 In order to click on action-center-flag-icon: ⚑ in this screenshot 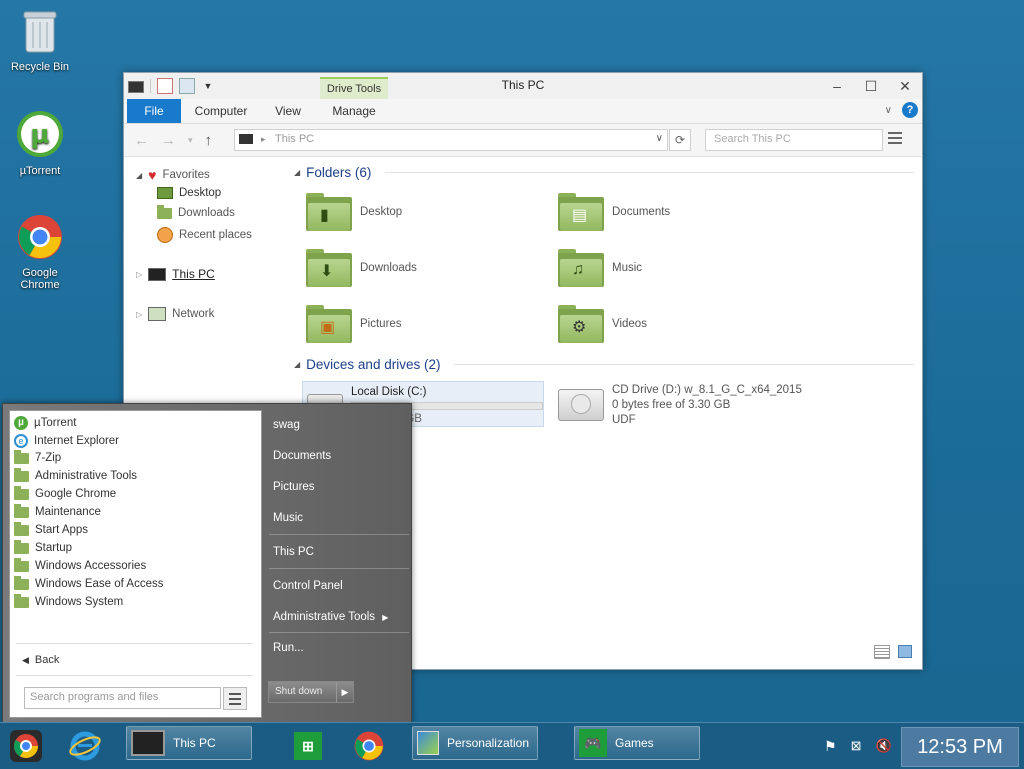, I will do `click(830, 746)`.